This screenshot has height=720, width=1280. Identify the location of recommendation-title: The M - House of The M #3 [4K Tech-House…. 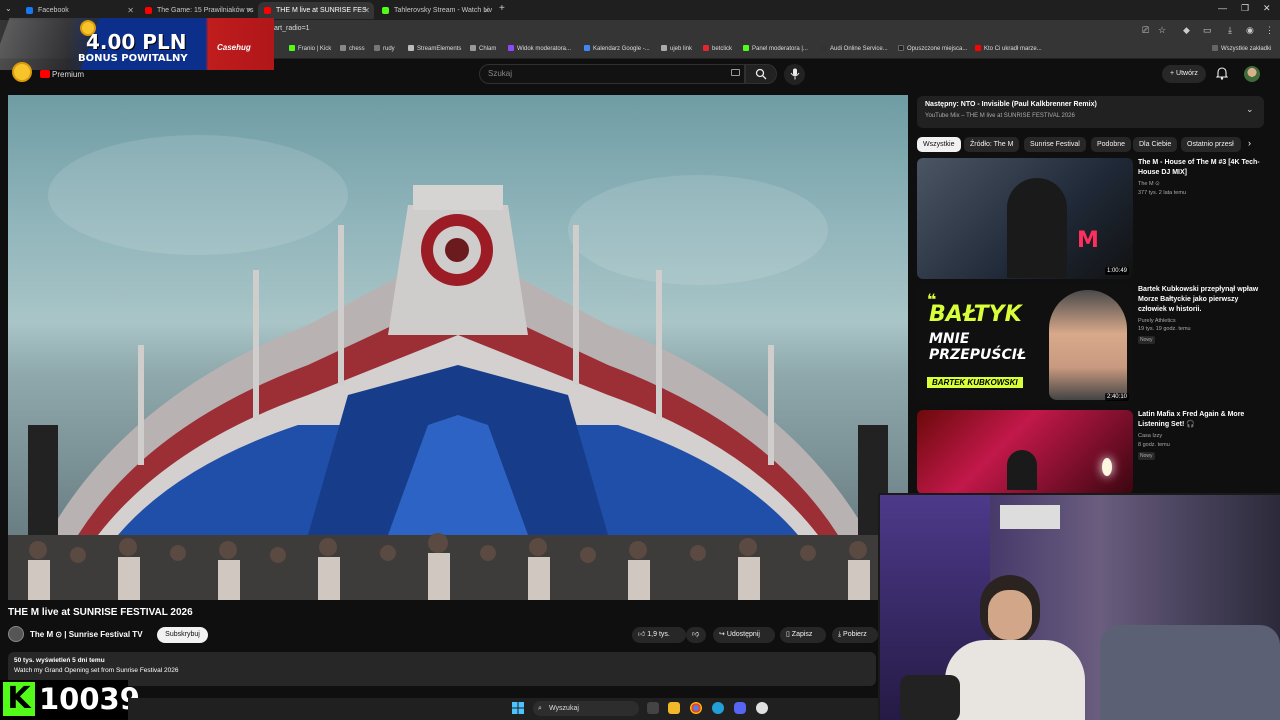
(1202, 168).